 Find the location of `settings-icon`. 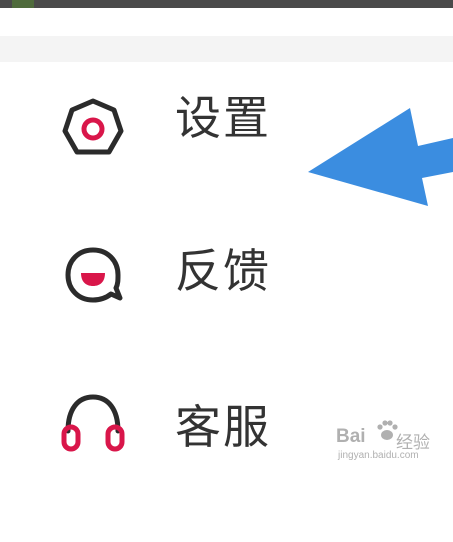

settings-icon is located at coordinates (93, 129).